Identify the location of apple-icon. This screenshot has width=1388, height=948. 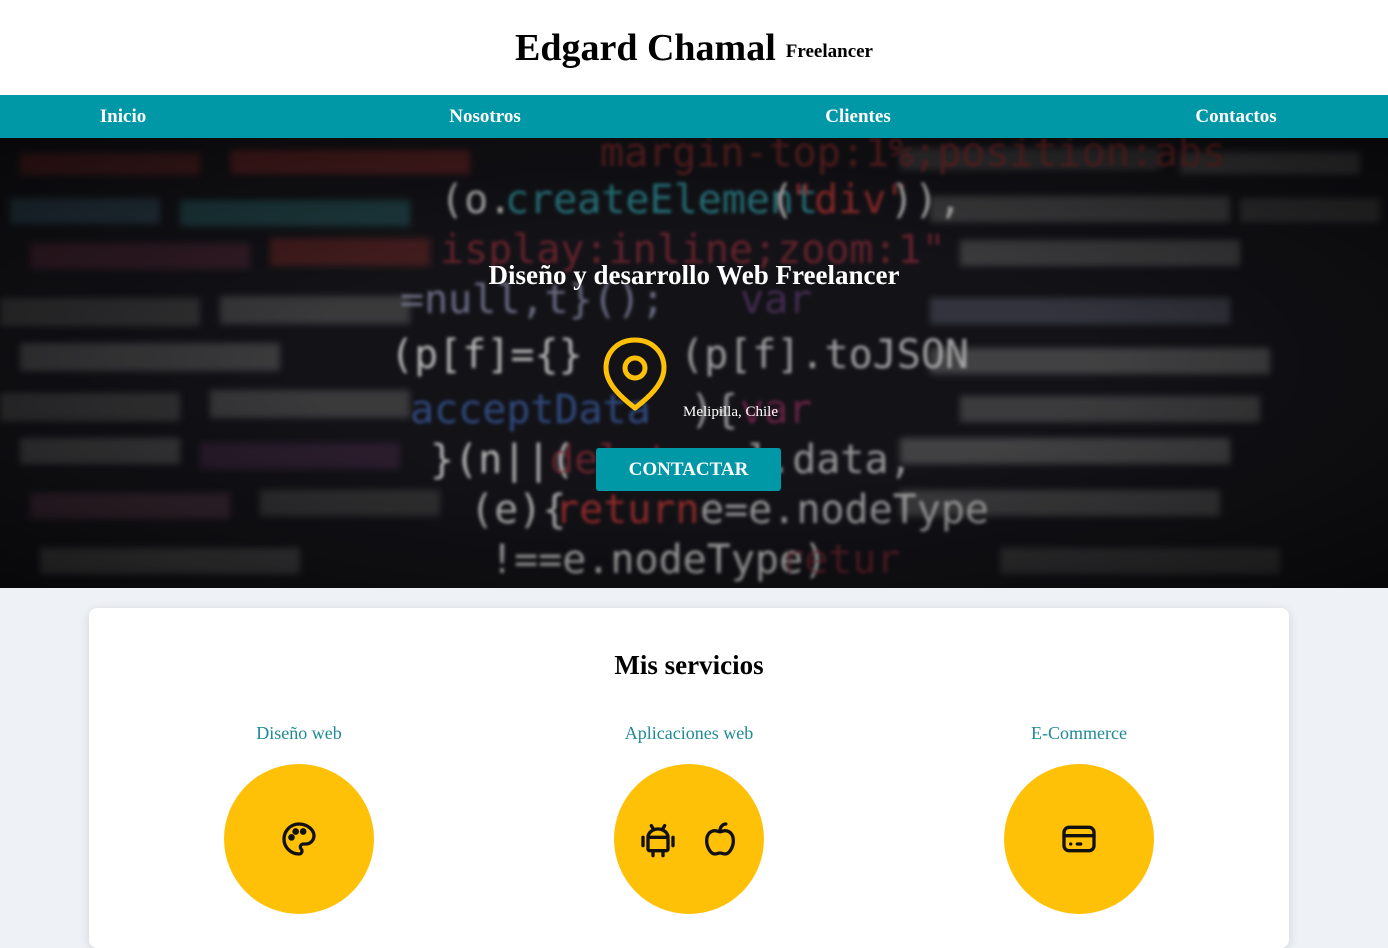
(720, 839).